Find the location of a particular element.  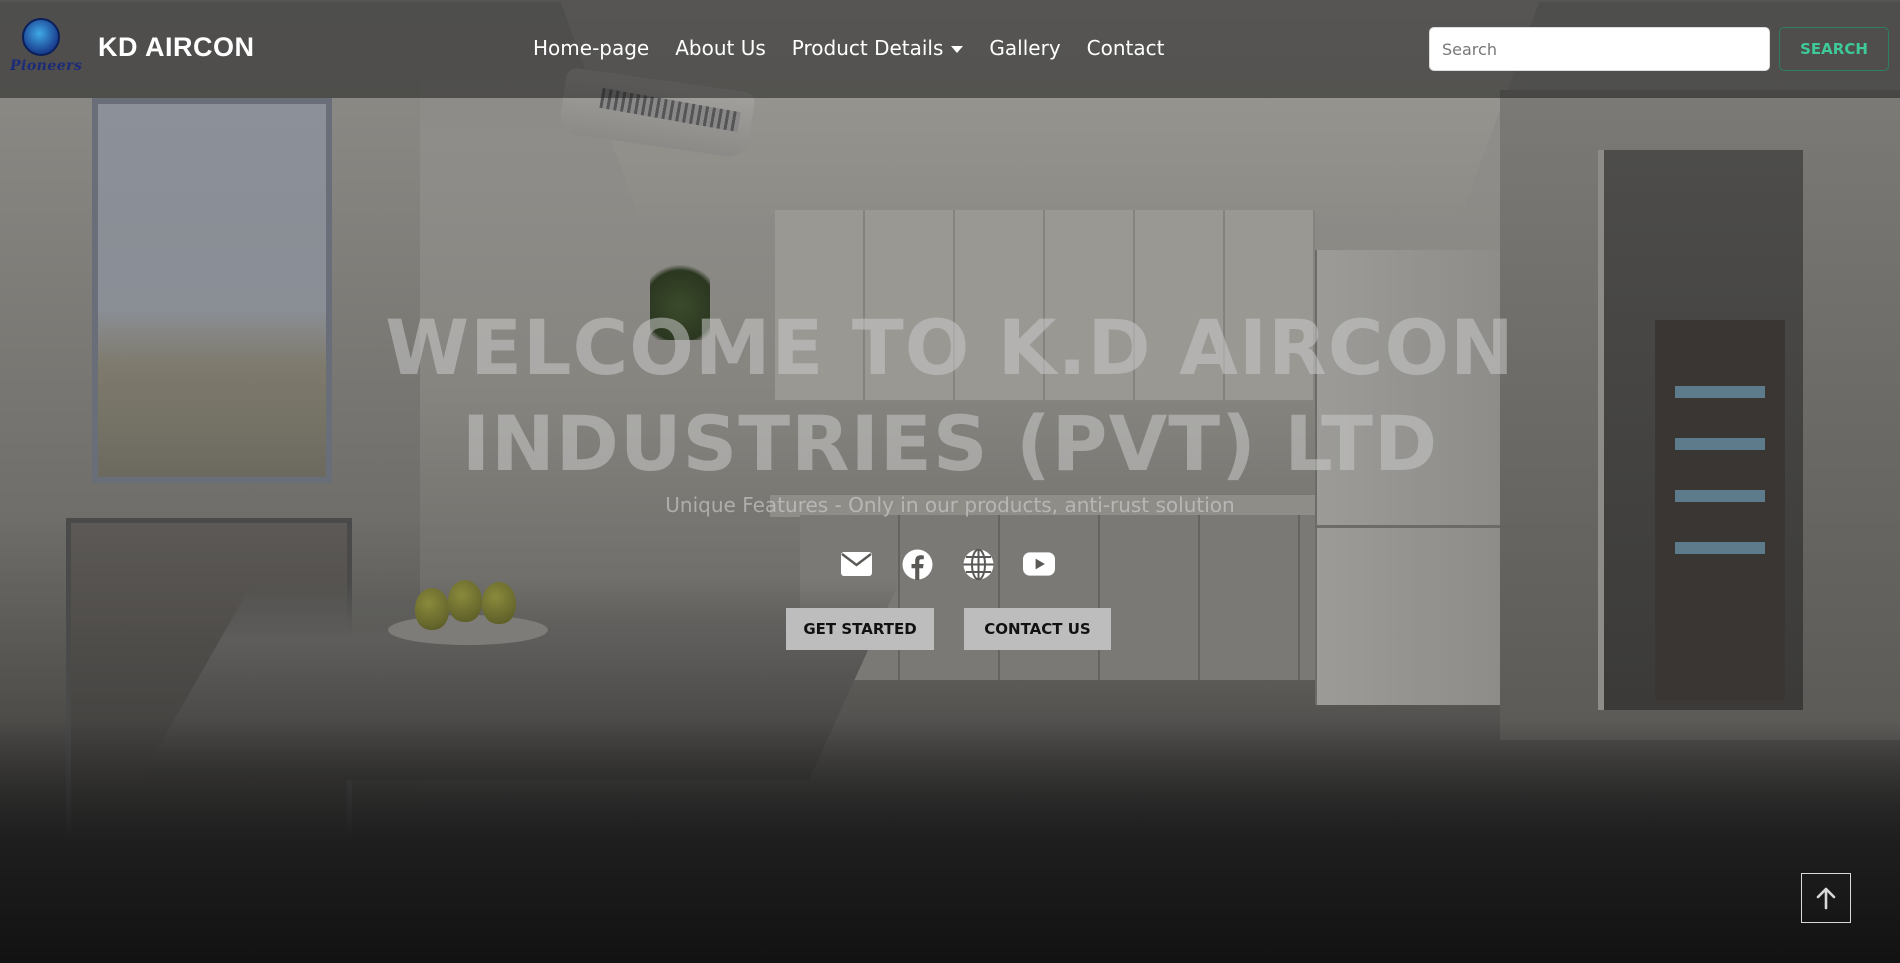

hero-title-line2: INDUSTRIES (PVT) LTD is located at coordinates (950, 443).